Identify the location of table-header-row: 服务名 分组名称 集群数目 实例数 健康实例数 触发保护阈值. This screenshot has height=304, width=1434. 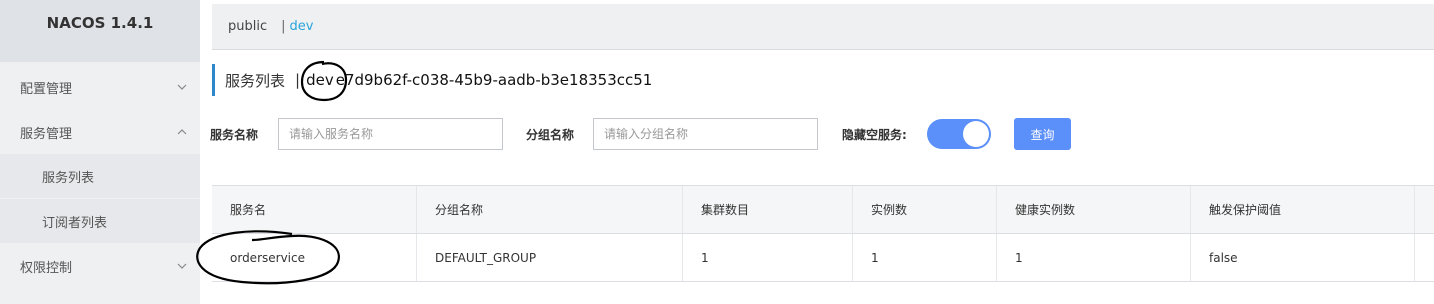
(823, 210).